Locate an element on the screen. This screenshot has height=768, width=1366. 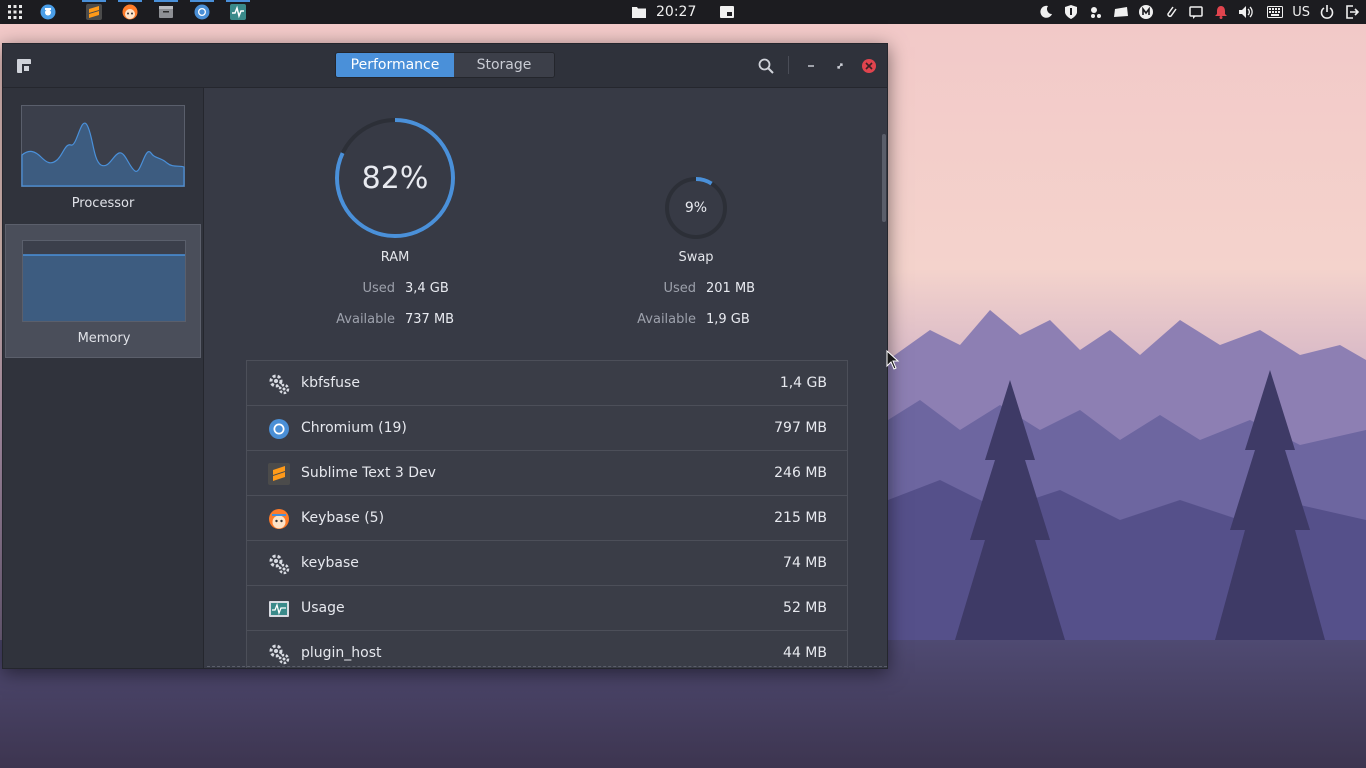
process-row: Sublime Text 3 Dev 246 MB is located at coordinates (547, 473).